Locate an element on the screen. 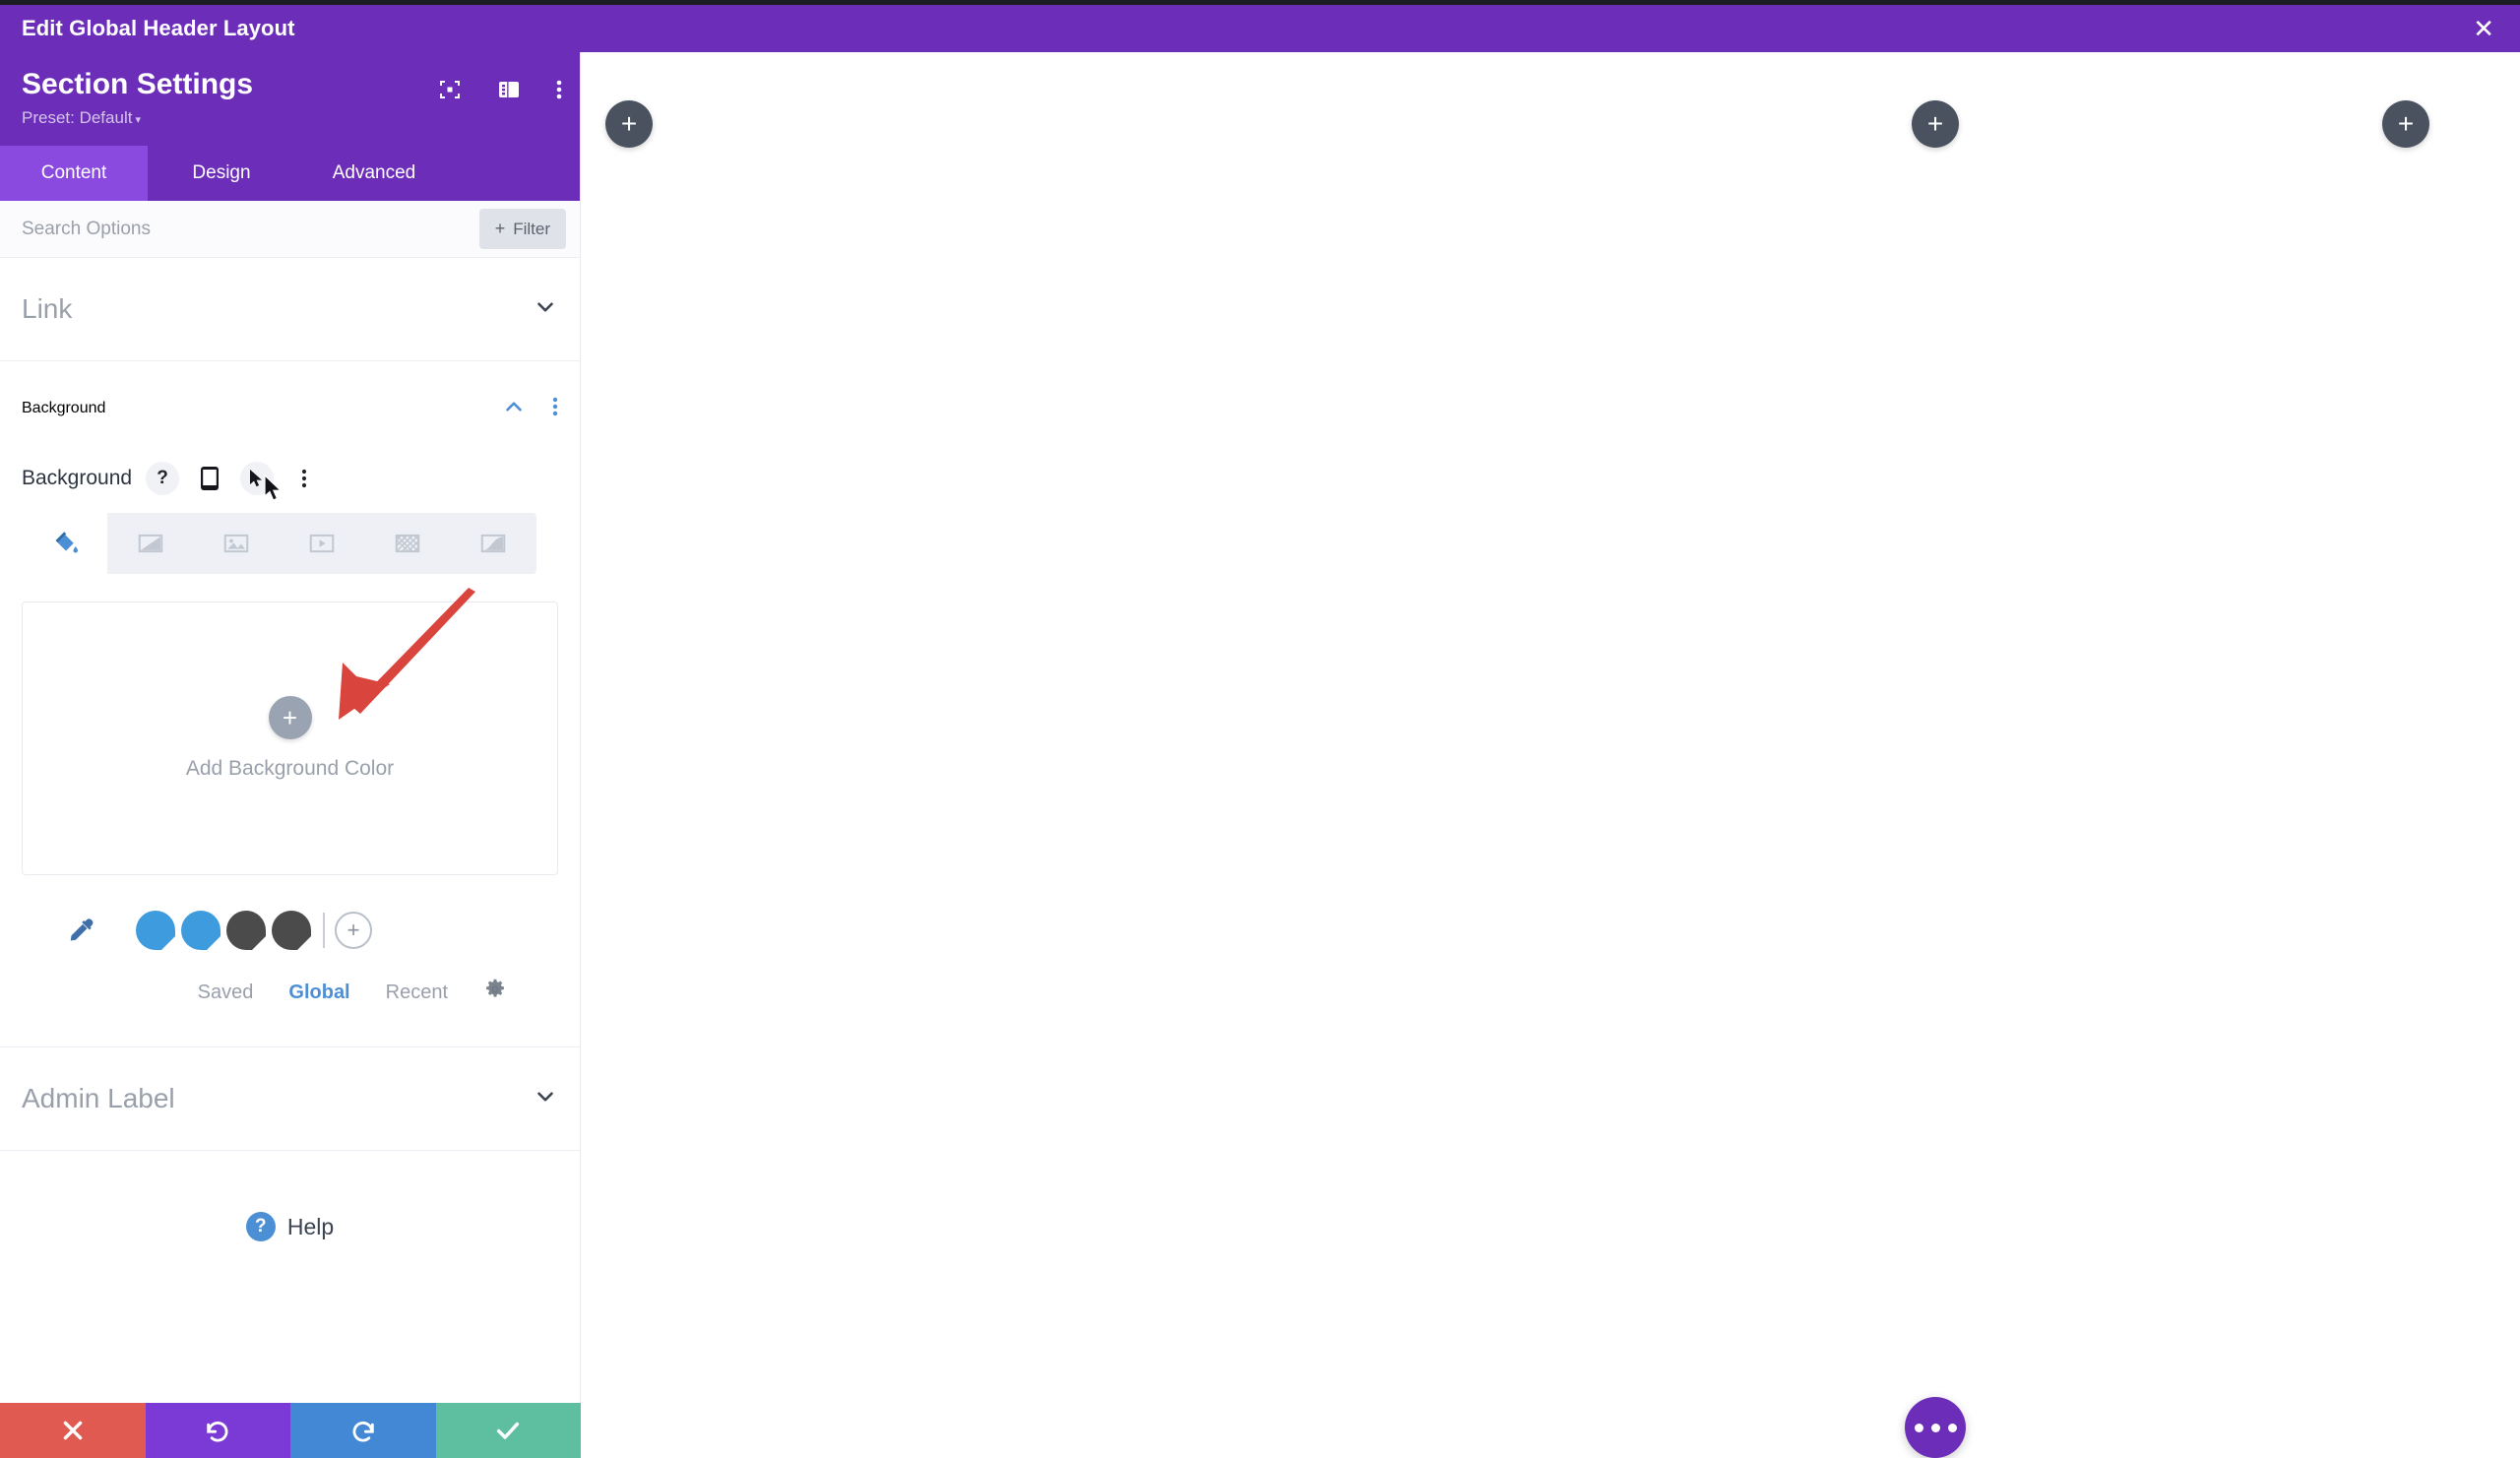 This screenshot has height=1458, width=2520. background-field-label-row: Background ? is located at coordinates (290, 478).